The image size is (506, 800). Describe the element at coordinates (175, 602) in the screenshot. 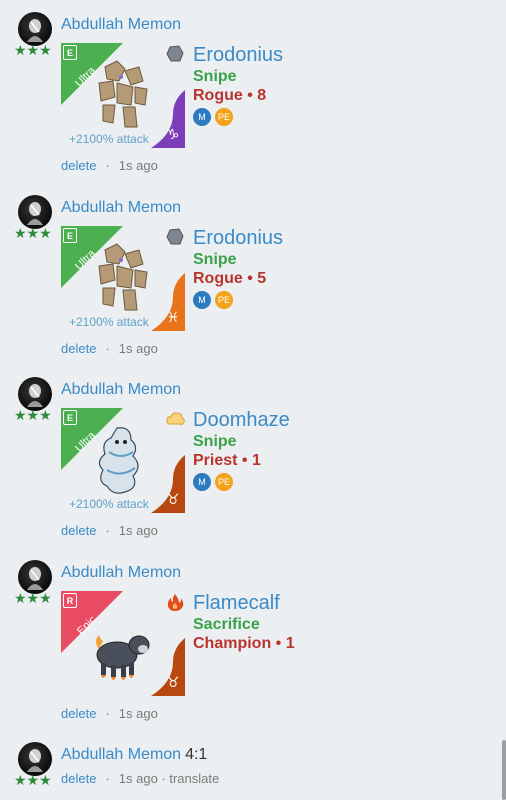

I see `fire-element-icon` at that location.